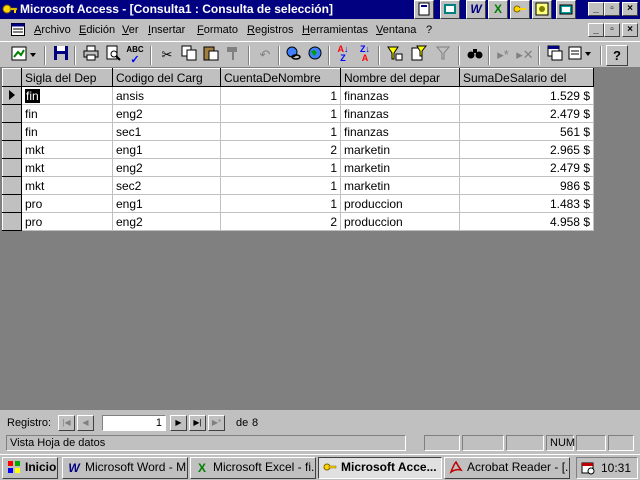  I want to click on table-cell: sec1, so click(166, 131).